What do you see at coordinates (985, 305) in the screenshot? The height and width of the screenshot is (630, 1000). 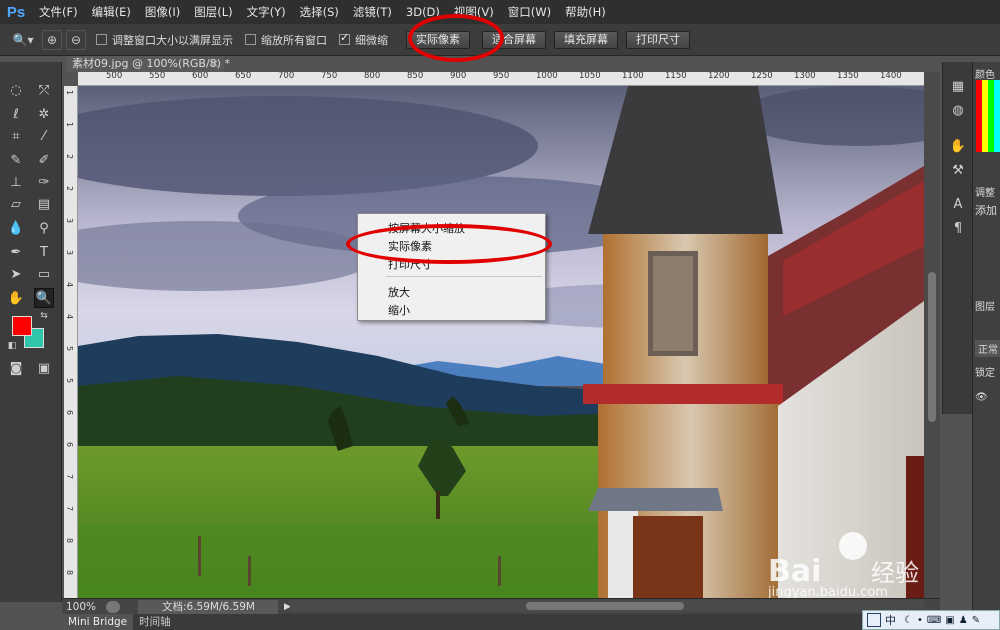 I see `layers-panel-title: 图层` at bounding box center [985, 305].